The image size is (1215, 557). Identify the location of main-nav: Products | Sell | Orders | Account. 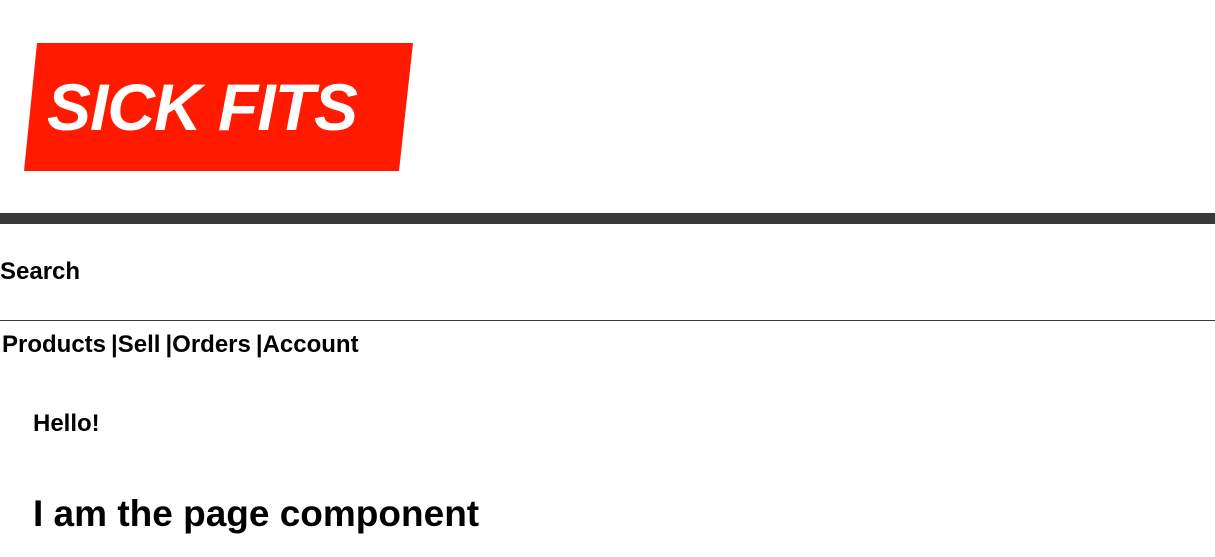
(180, 345).